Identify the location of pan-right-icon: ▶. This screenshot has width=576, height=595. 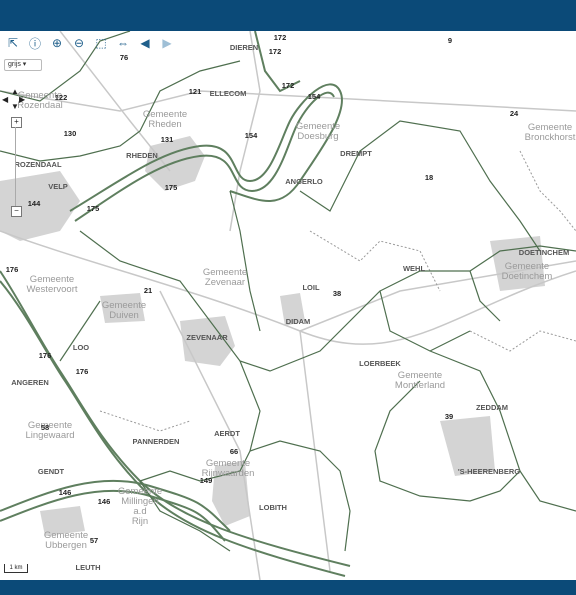
(22, 99).